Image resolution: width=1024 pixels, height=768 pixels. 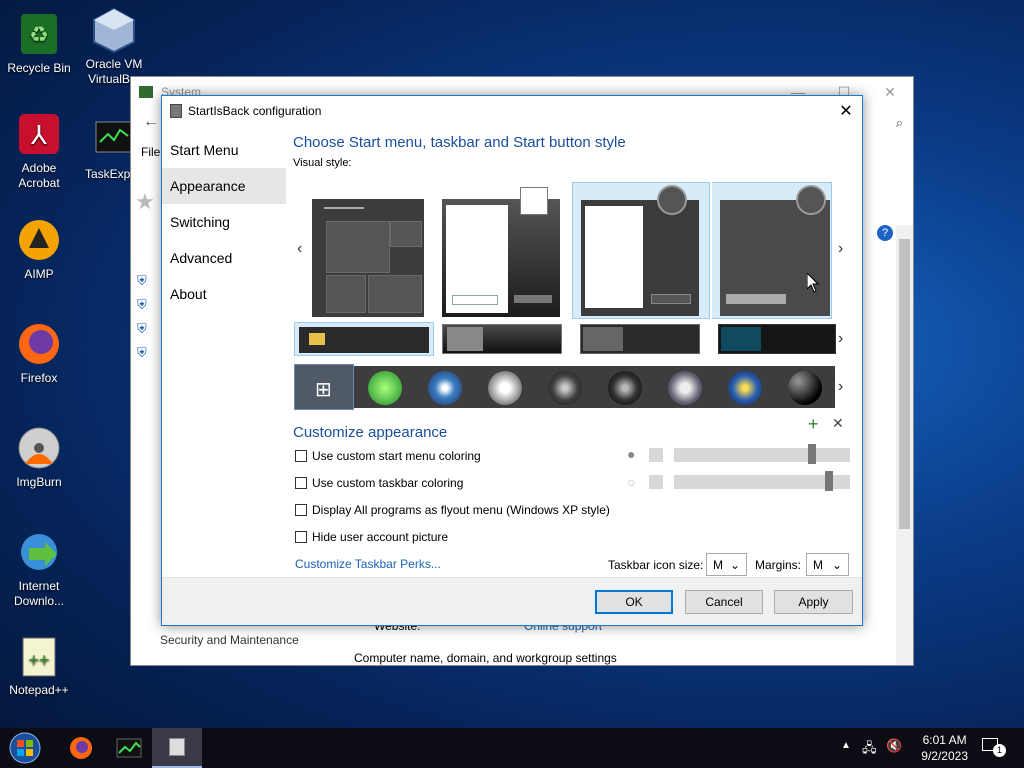 What do you see at coordinates (39, 457) in the screenshot?
I see `desktop-icon-imgburn: ImgBurn` at bounding box center [39, 457].